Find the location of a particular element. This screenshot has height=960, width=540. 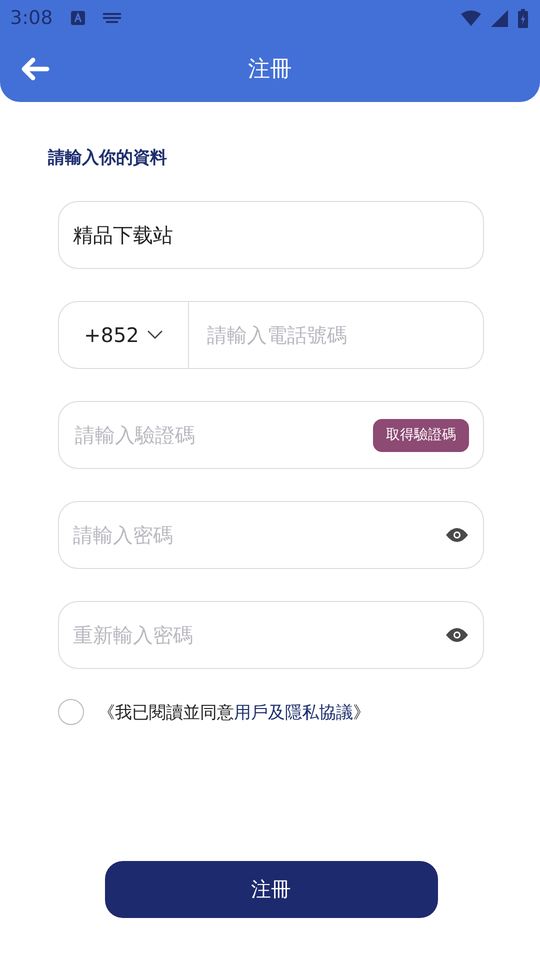

privacy-agreement-link: 用戶及隱私協議 is located at coordinates (293, 712).